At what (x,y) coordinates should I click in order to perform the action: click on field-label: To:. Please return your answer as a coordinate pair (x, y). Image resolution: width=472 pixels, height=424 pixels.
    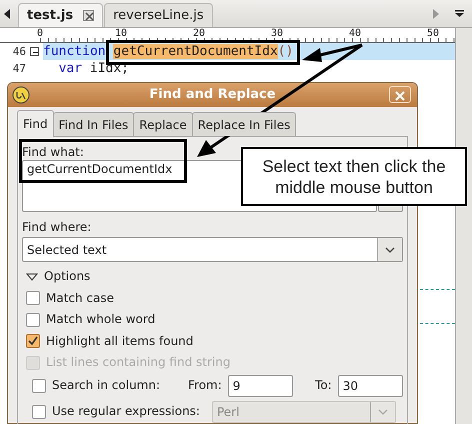
    Looking at the image, I should click on (323, 385).